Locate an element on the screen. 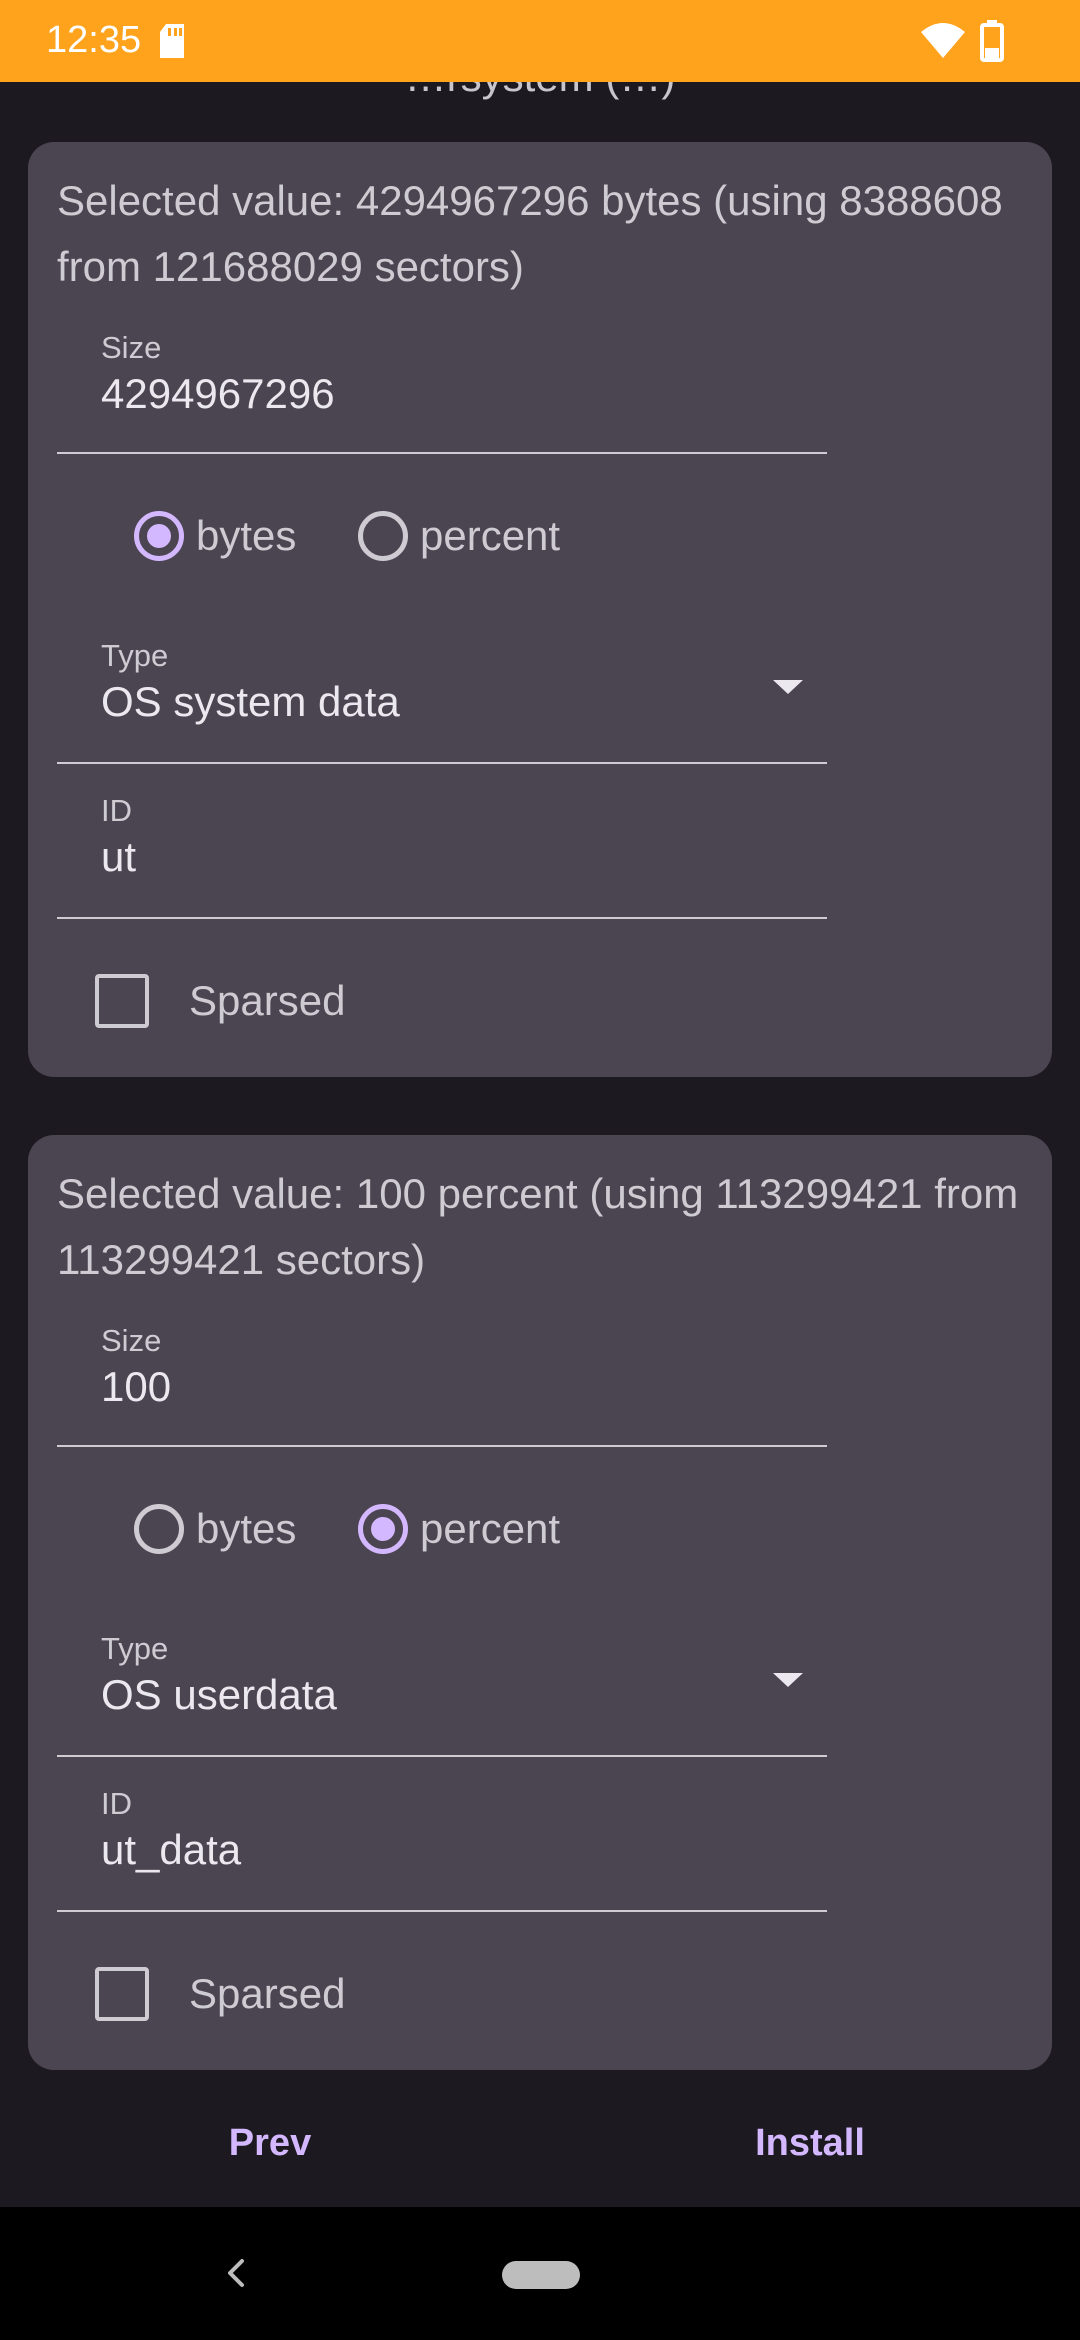  id-input: ID ut is located at coordinates (442, 848).